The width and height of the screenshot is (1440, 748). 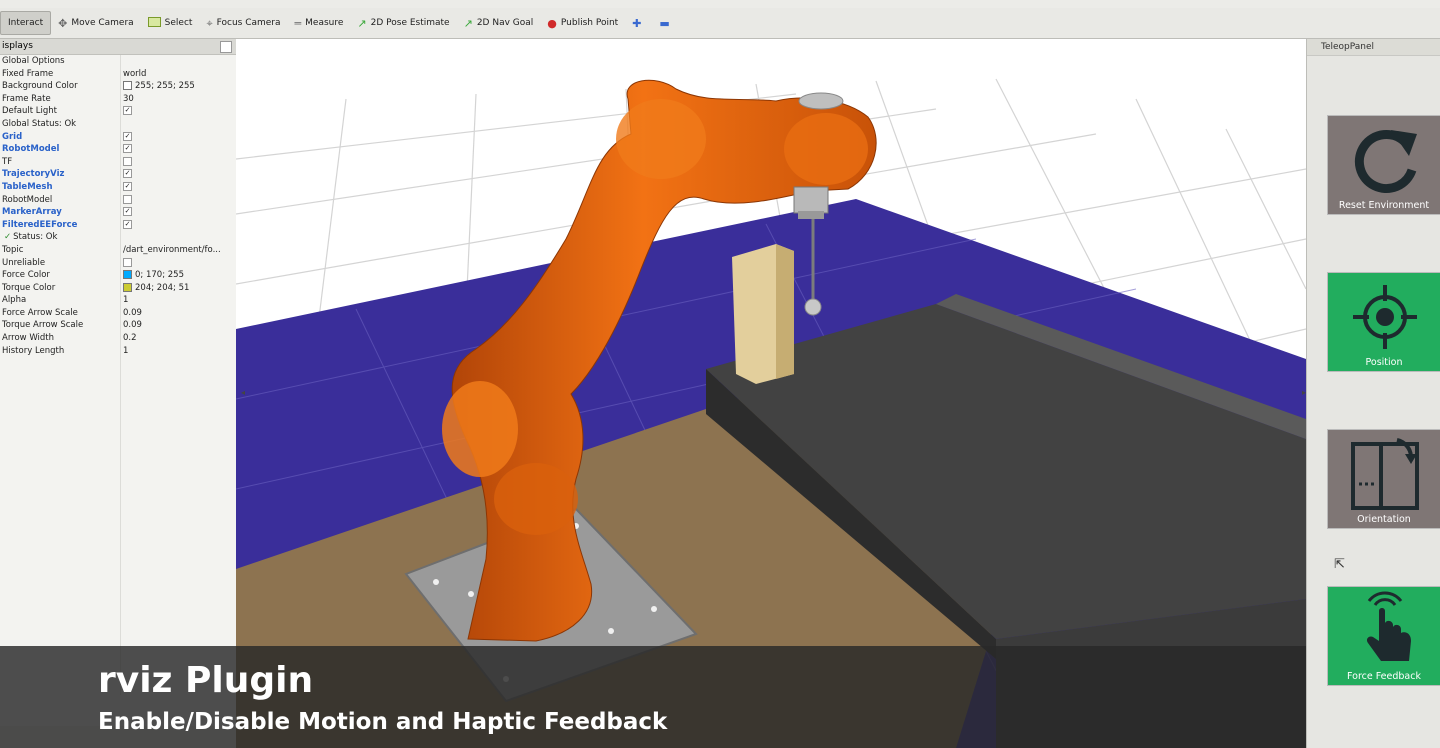 I want to click on row-label: Background Color, so click(x=40, y=86).